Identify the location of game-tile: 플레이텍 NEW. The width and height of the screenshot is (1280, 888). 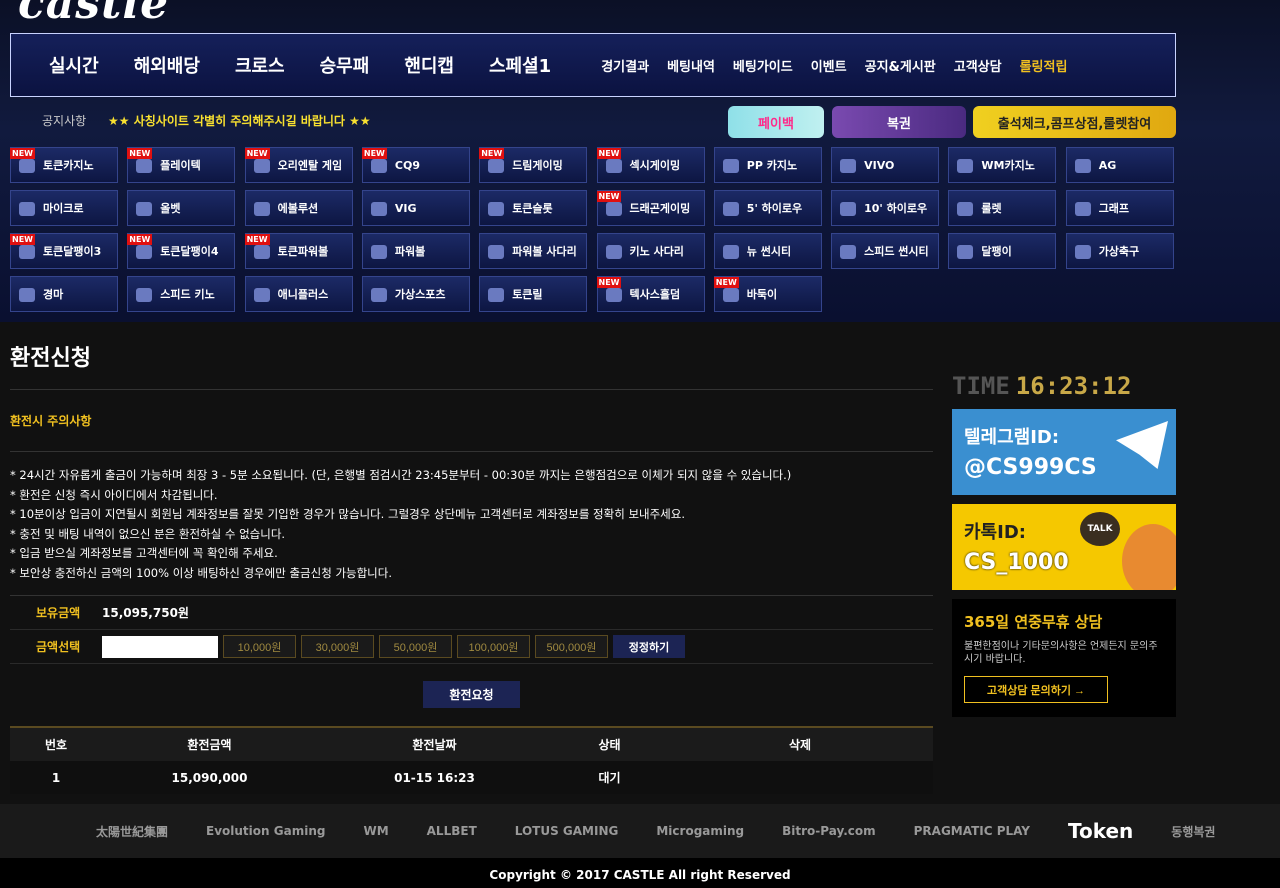
(181, 165).